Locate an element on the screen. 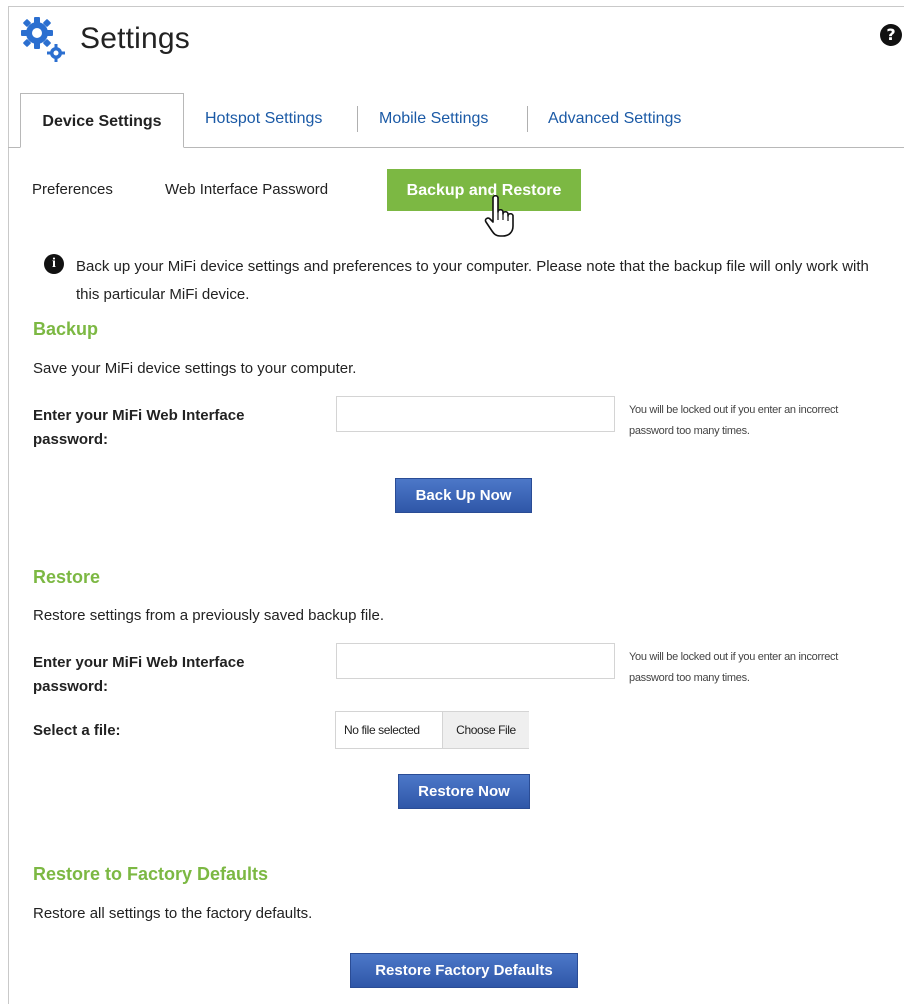  settings-gear-icon is located at coordinates (43, 39).